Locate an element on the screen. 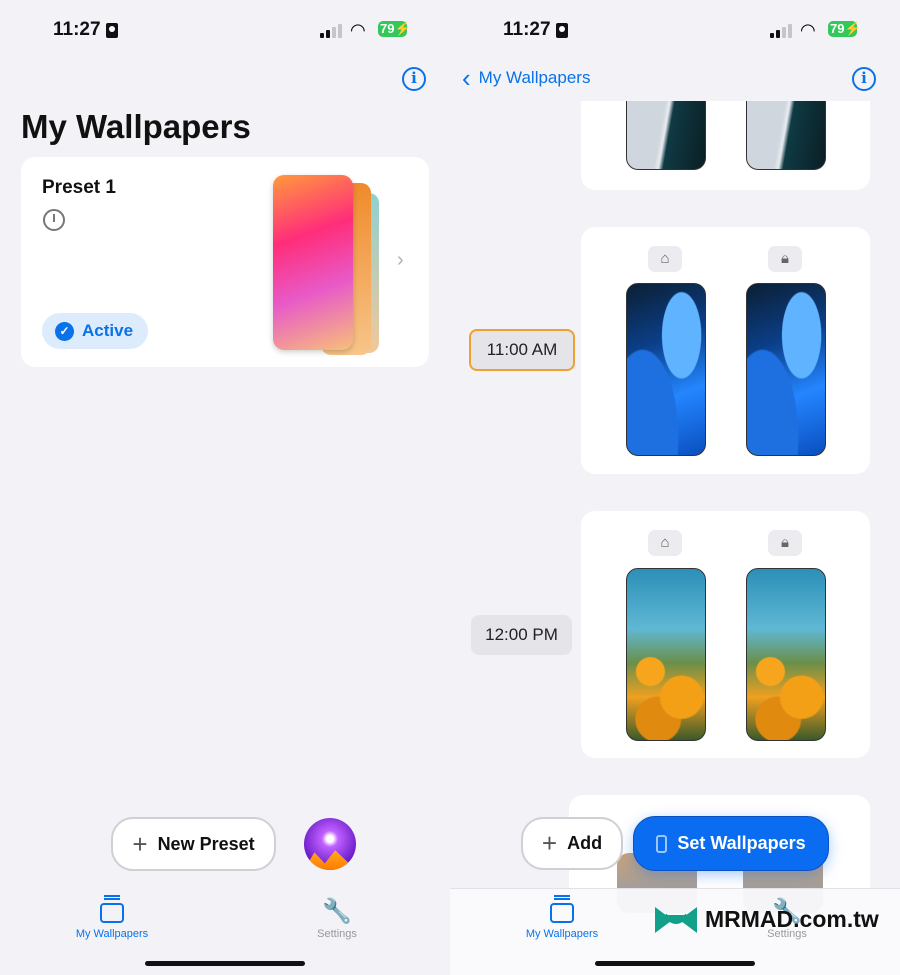 The height and width of the screenshot is (975, 900). back-button: ‹ My Wallpapers is located at coordinates (526, 78).